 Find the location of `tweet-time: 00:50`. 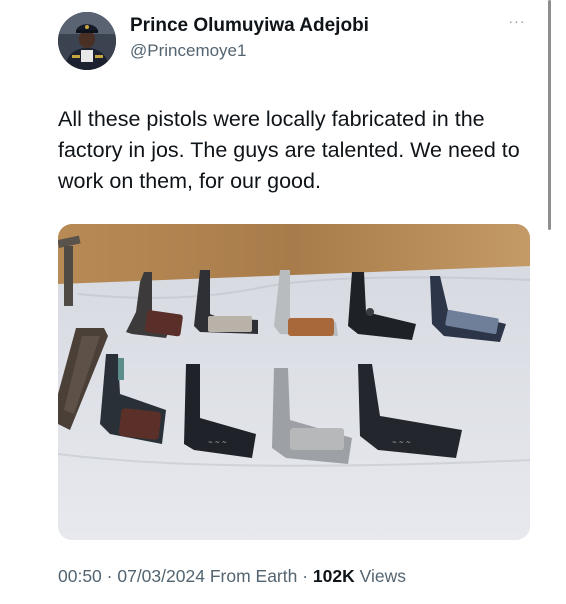

tweet-time: 00:50 is located at coordinates (80, 576).